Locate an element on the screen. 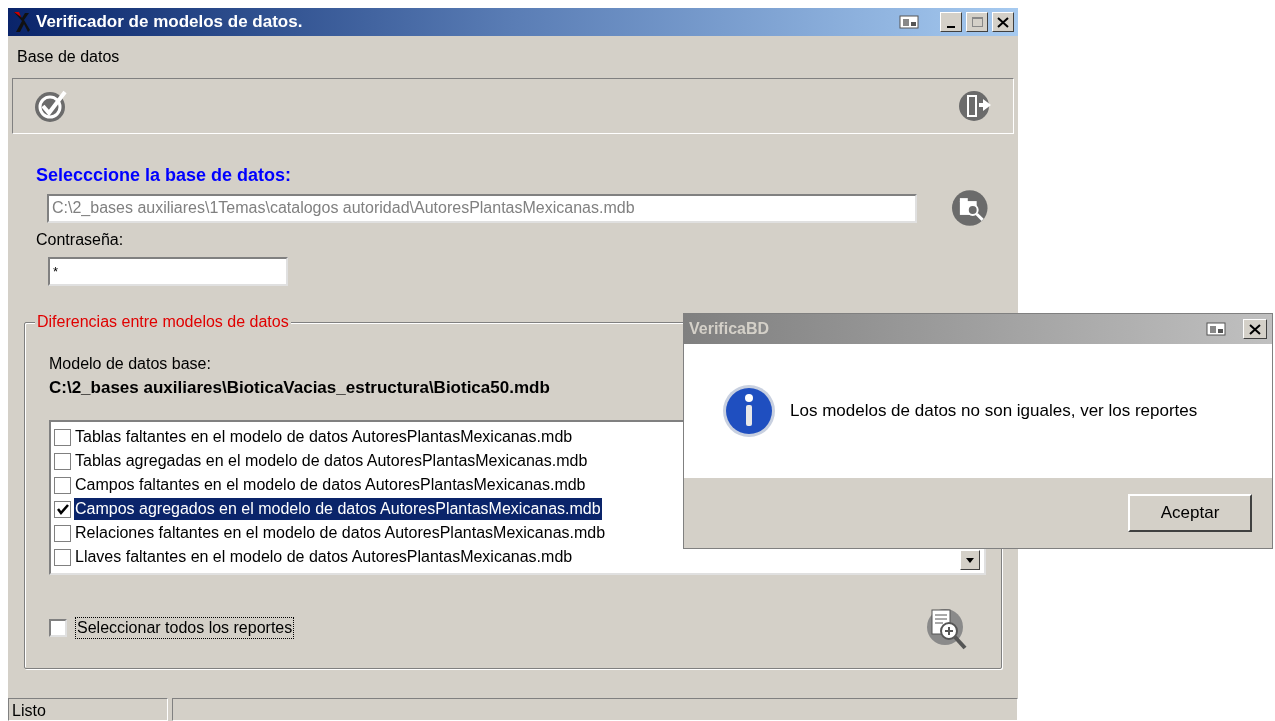  verify-check-icon is located at coordinates (51, 106).